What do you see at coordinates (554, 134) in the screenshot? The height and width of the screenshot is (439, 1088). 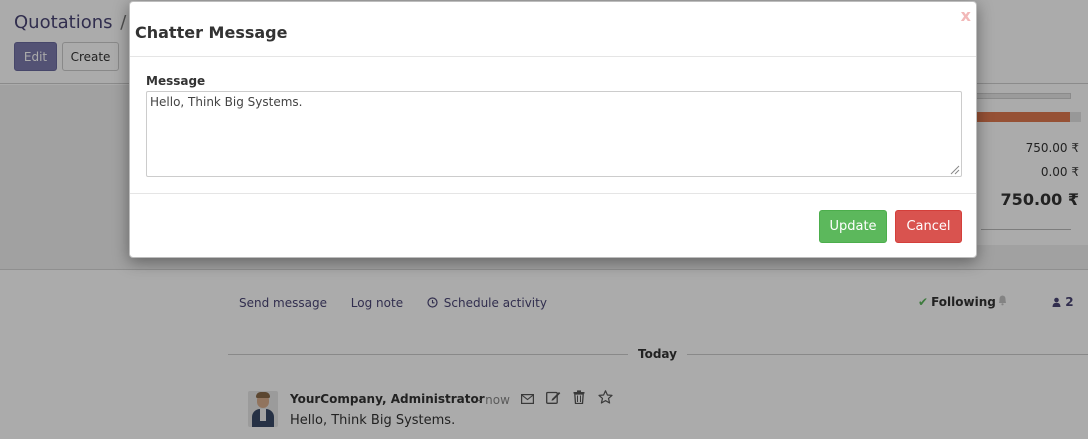 I see `message-textarea: Hello, Think Big Systems.` at bounding box center [554, 134].